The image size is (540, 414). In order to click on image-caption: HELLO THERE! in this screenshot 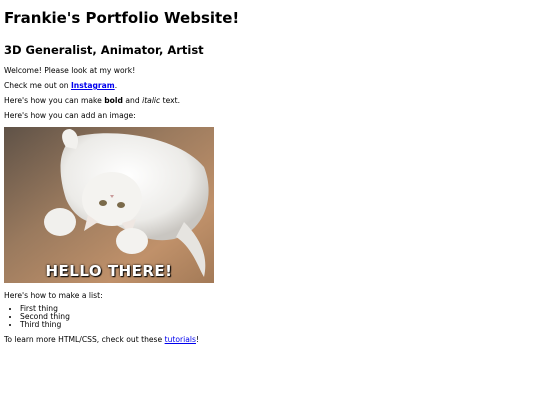, I will do `click(109, 271)`.